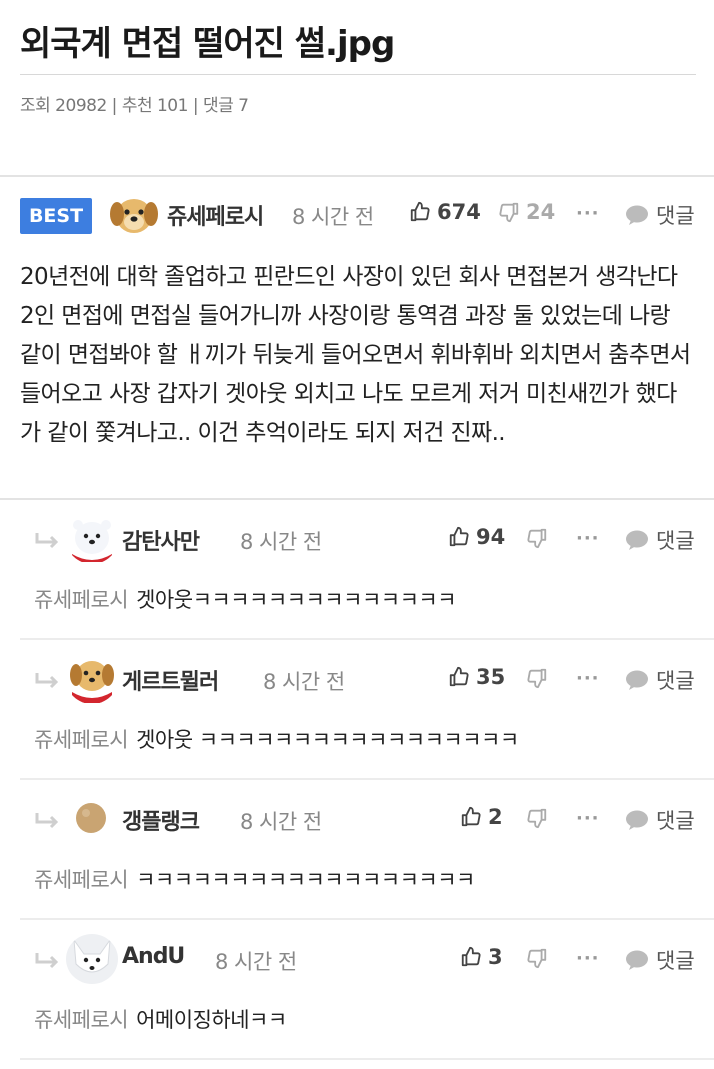  What do you see at coordinates (155, 106) in the screenshot?
I see `recommend-count: 추천 101` at bounding box center [155, 106].